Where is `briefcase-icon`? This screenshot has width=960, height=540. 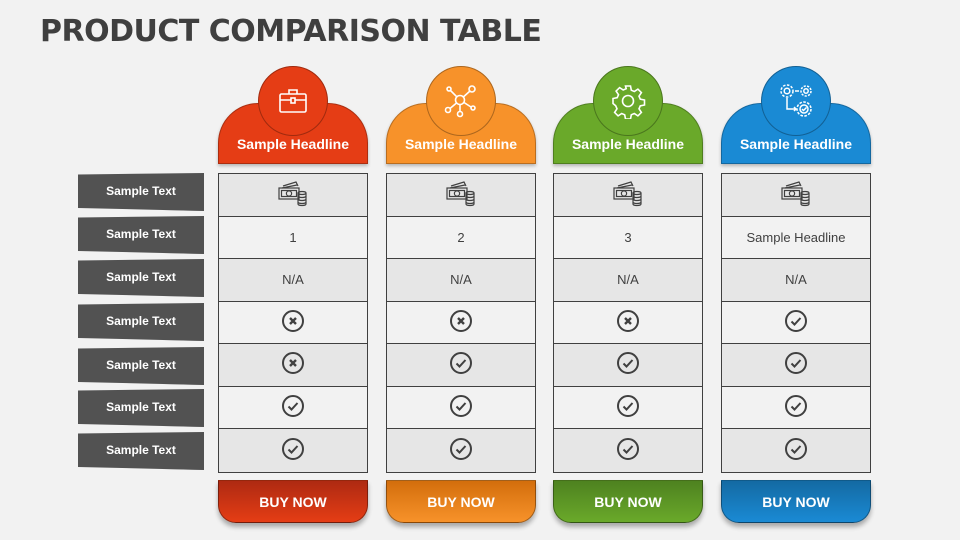
briefcase-icon is located at coordinates (293, 101).